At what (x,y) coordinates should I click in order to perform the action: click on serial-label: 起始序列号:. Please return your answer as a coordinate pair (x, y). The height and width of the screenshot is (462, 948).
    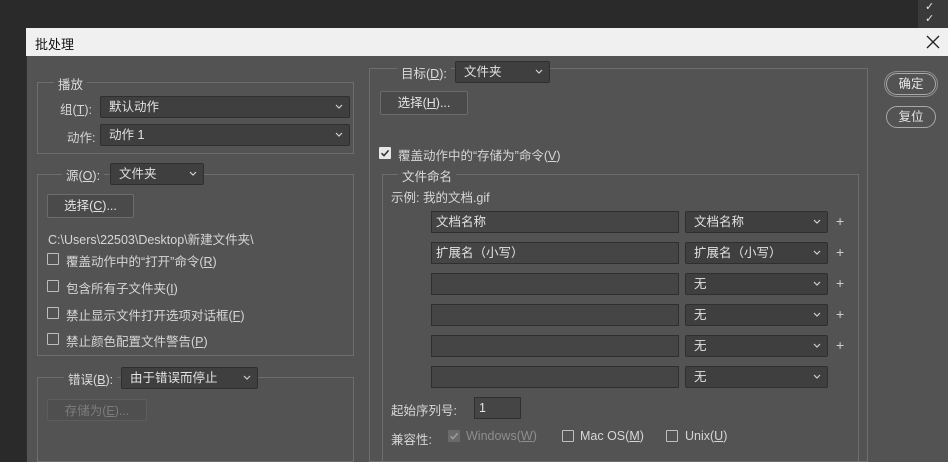
    Looking at the image, I should click on (424, 411).